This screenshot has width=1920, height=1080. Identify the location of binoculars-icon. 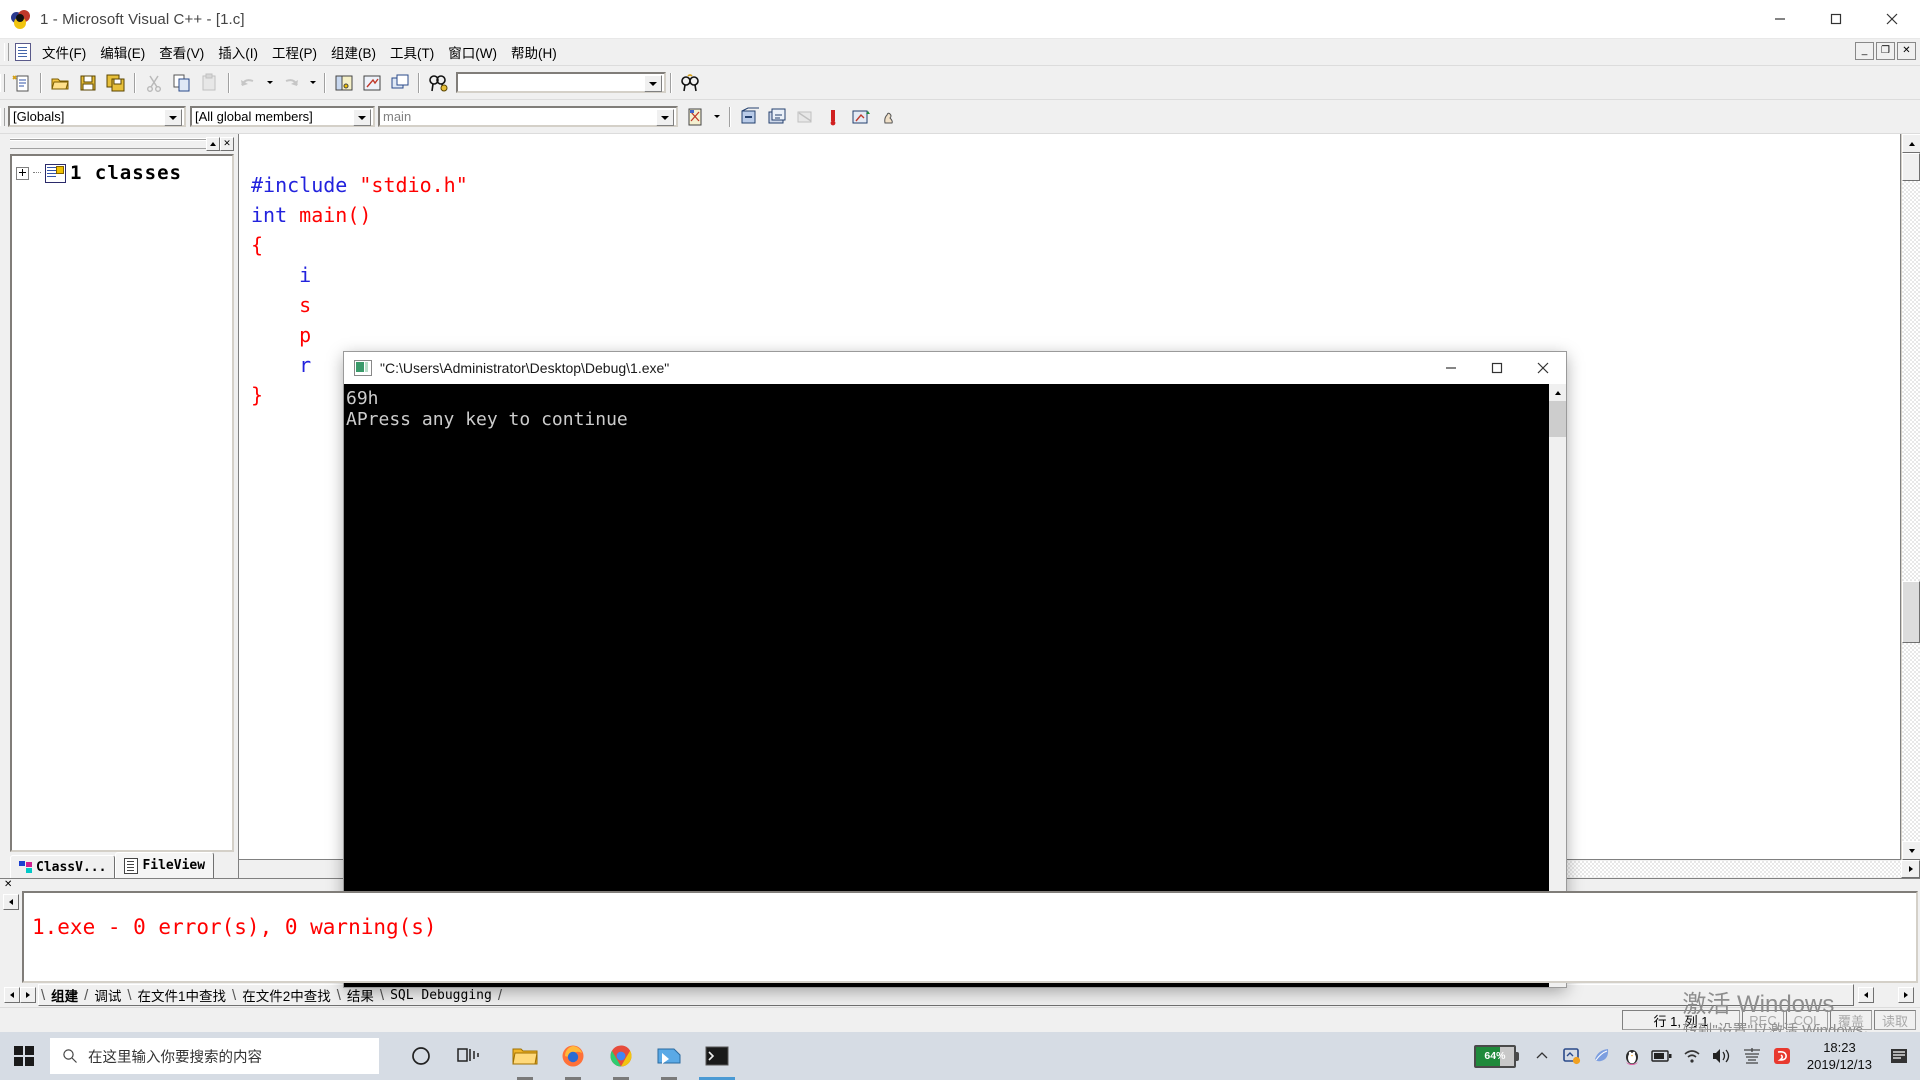
(690, 83).